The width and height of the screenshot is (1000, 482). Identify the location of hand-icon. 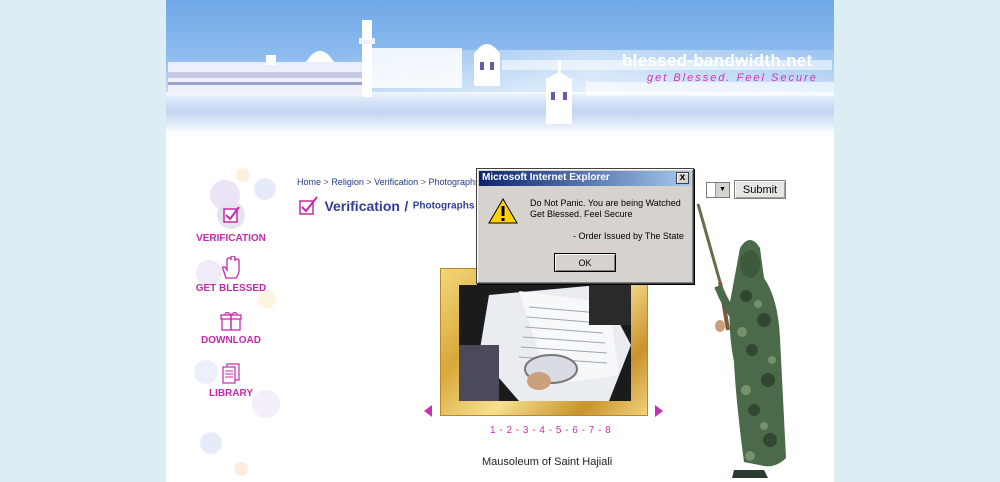
(231, 267).